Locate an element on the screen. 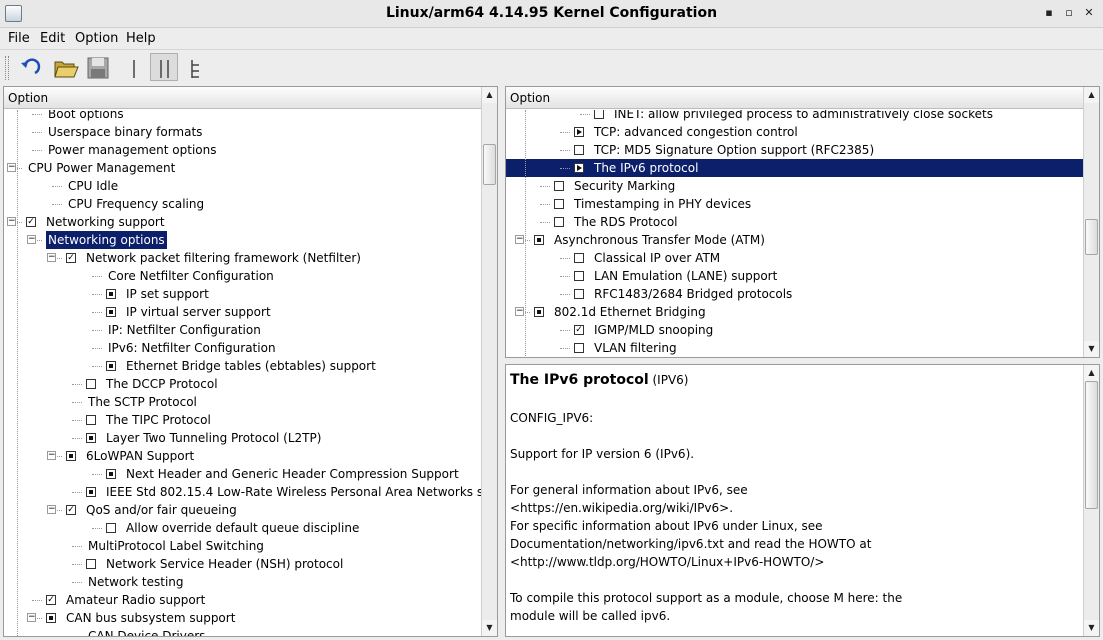 This screenshot has height=640, width=1103. tree-row: Network Service Header (NSH) protocol is located at coordinates (242, 564).